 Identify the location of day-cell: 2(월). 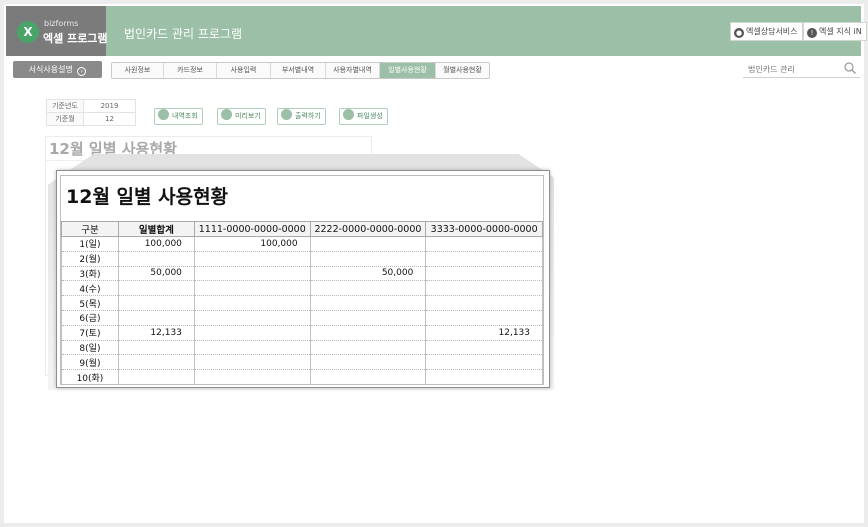
(90, 259).